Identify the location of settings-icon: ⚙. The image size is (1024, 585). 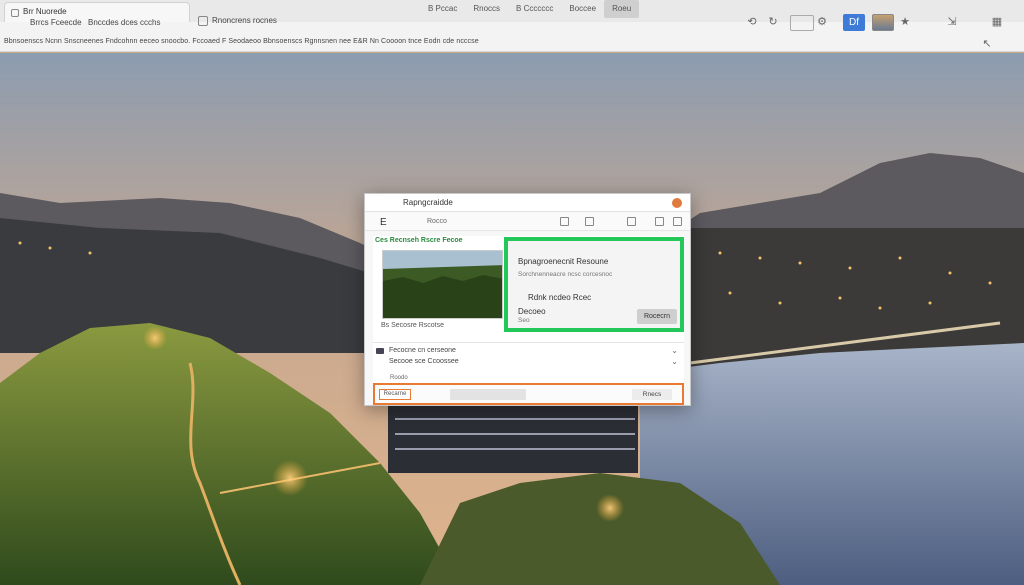
(822, 21).